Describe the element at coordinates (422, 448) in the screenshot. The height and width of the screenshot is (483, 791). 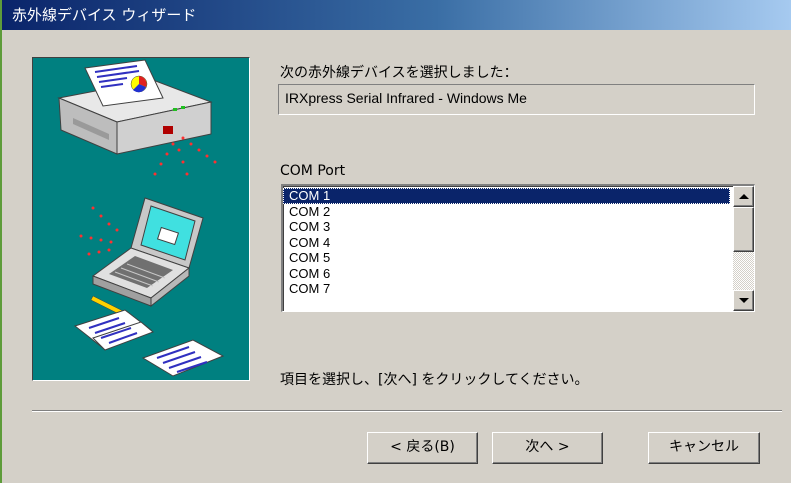
I see `back-button: < 戻る(B)` at that location.